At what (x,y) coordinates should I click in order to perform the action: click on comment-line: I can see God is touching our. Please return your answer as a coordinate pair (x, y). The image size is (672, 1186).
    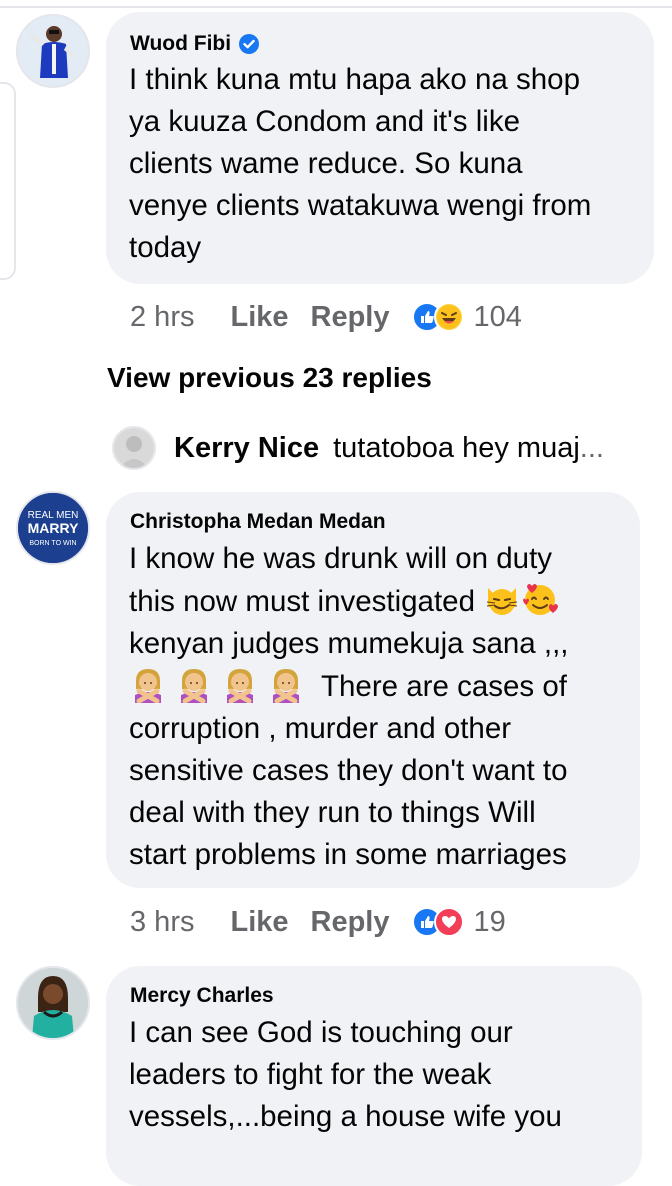
    Looking at the image, I should click on (321, 1032).